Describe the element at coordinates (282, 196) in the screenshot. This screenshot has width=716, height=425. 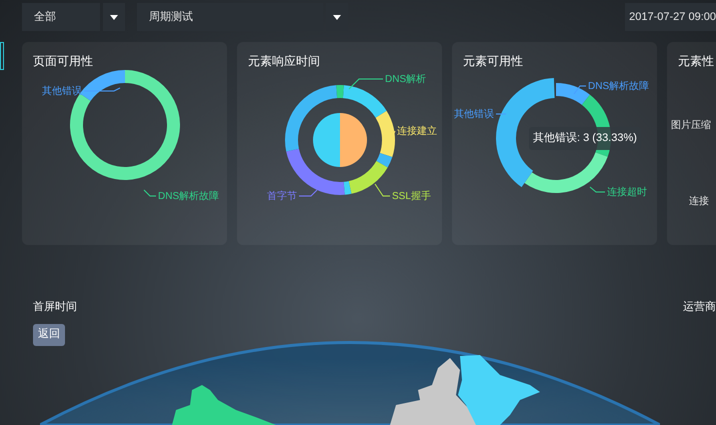
I see `chart-label: 首字节` at that location.